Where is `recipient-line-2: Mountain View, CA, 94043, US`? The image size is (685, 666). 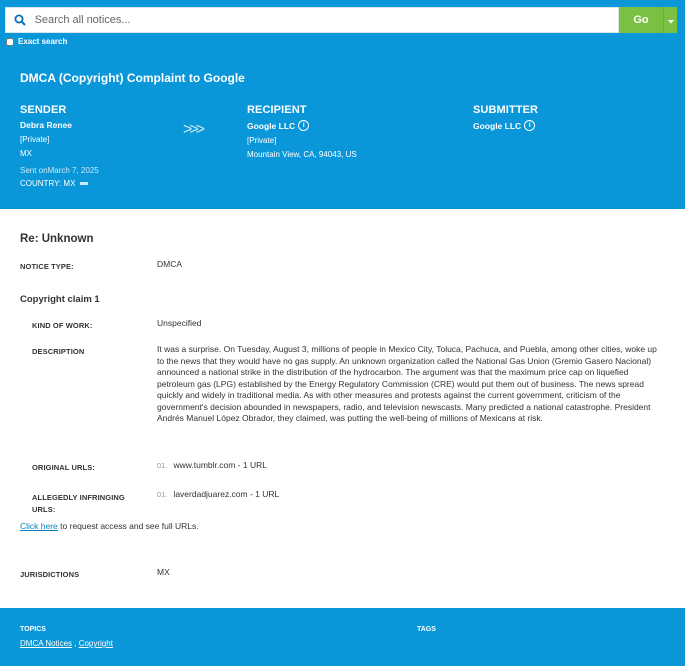
recipient-line-2: Mountain View, CA, 94043, US is located at coordinates (302, 154).